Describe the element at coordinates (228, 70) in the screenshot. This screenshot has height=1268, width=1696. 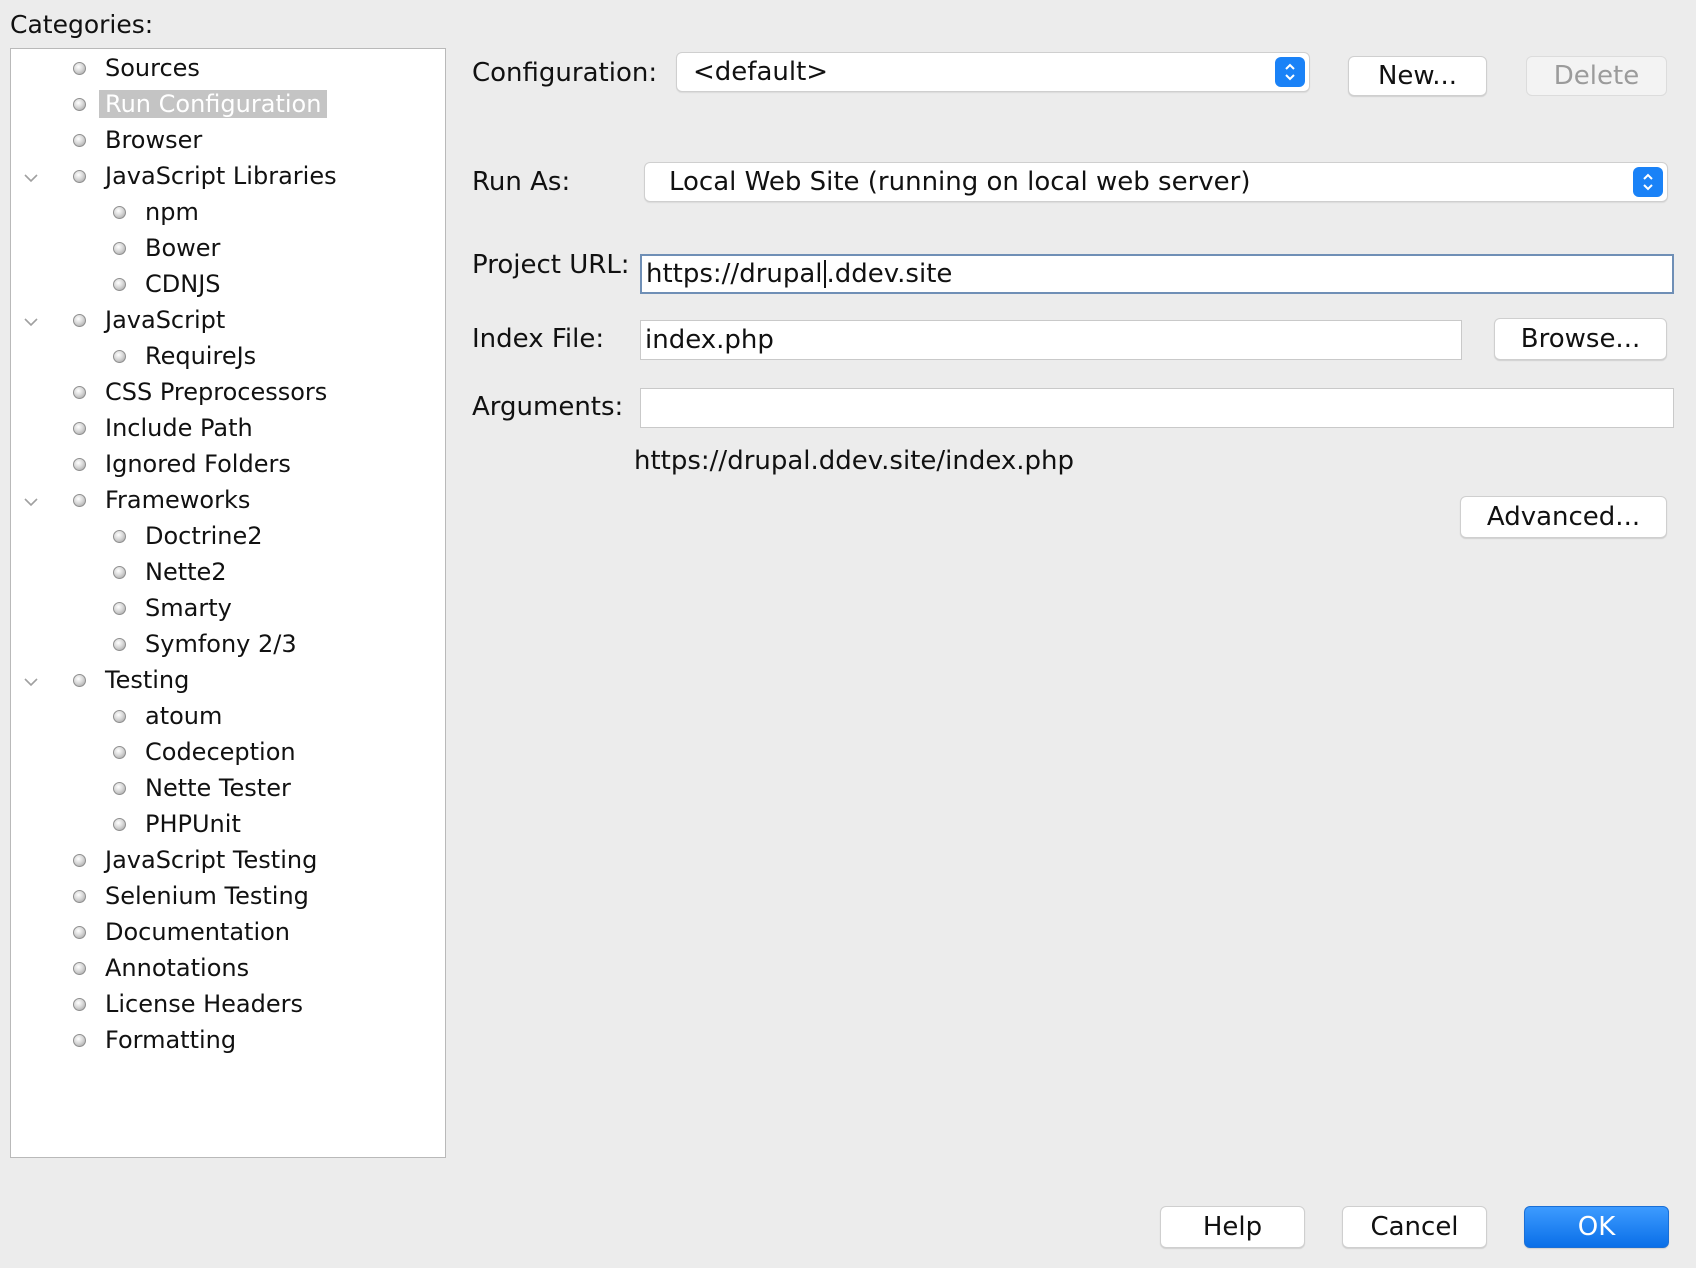
I see `tree-item-sources: Sources` at that location.